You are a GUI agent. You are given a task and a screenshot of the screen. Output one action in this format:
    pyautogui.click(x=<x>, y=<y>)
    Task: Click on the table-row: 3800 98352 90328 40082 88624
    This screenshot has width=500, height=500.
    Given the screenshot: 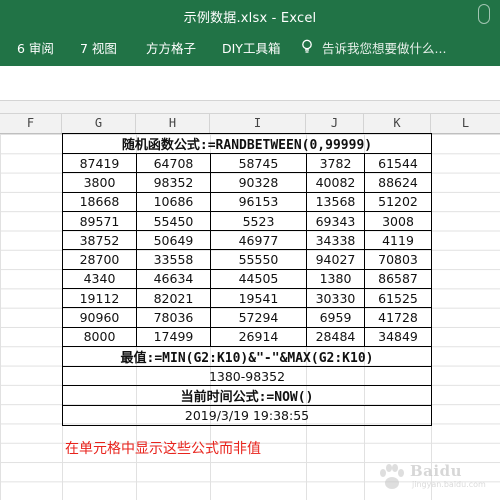 What is the action you would take?
    pyautogui.click(x=247, y=182)
    